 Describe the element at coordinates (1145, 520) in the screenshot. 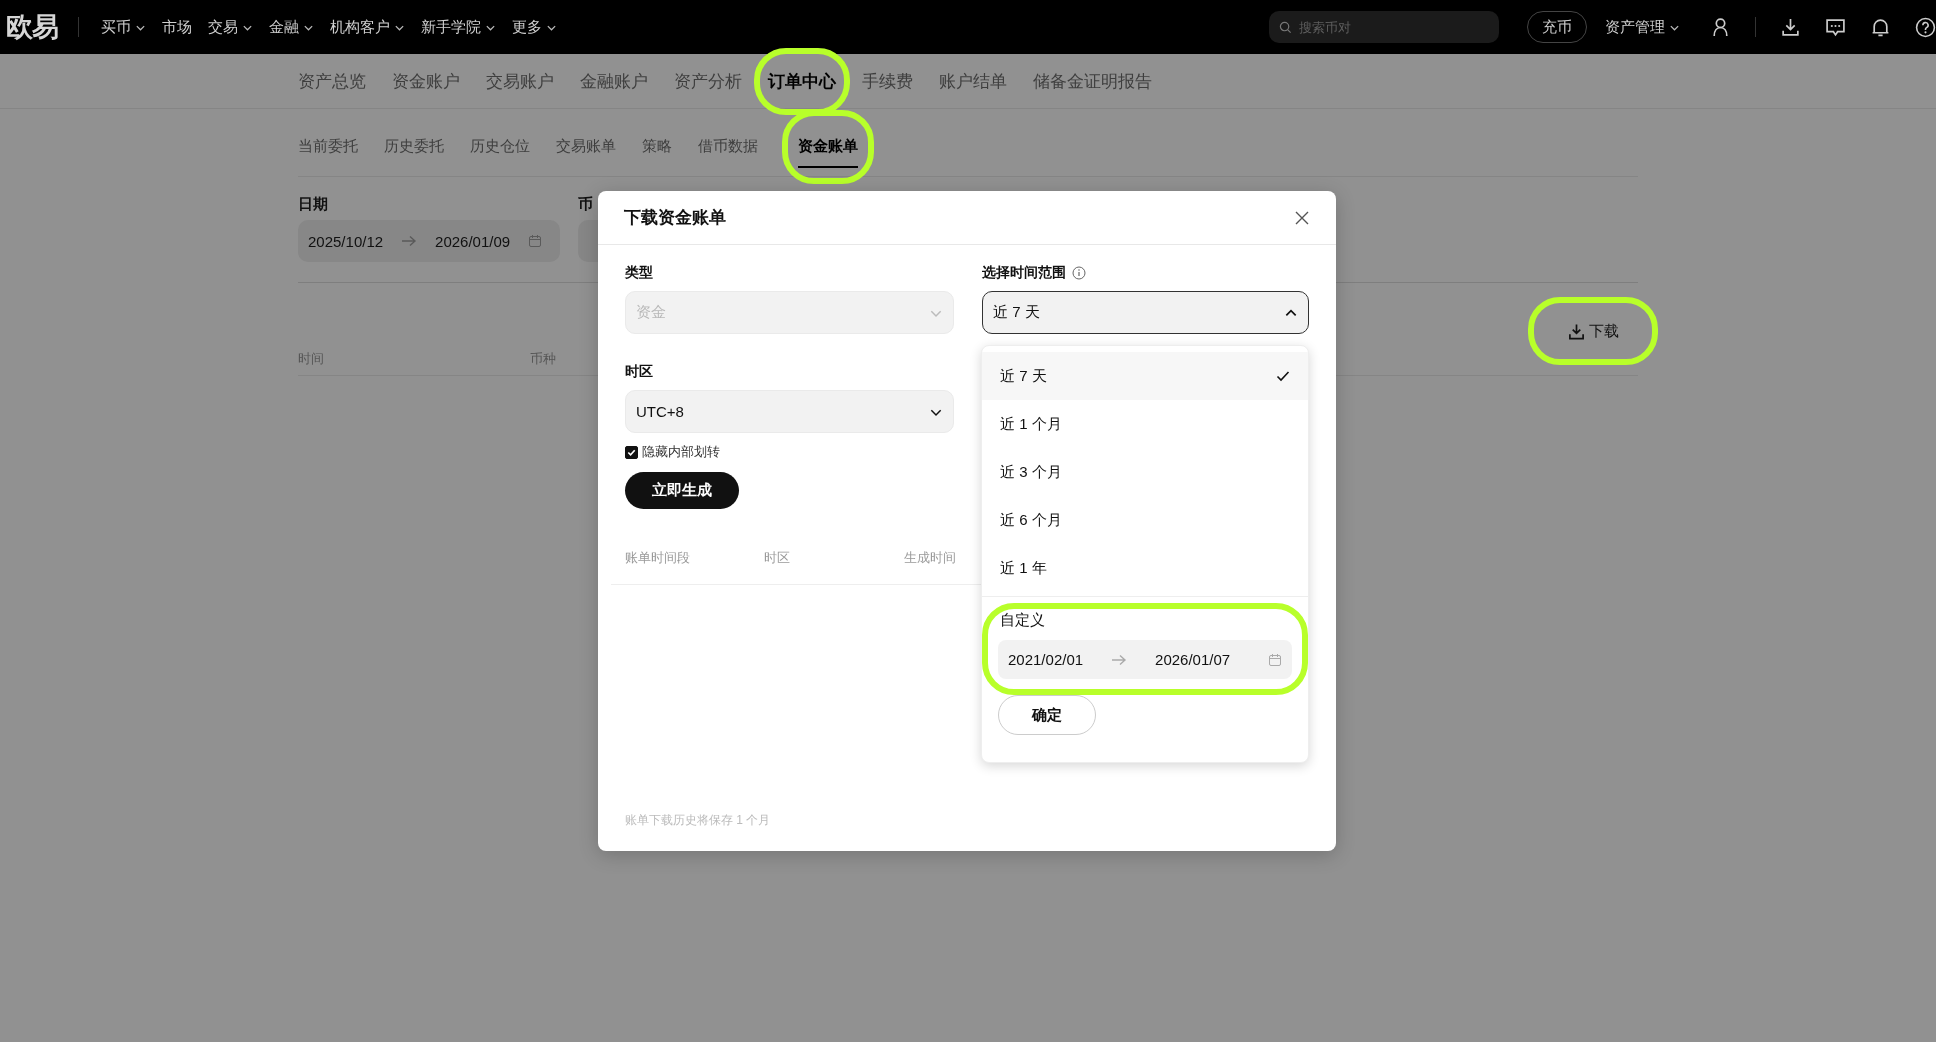

I see `menu-option: 近 6 个月` at that location.